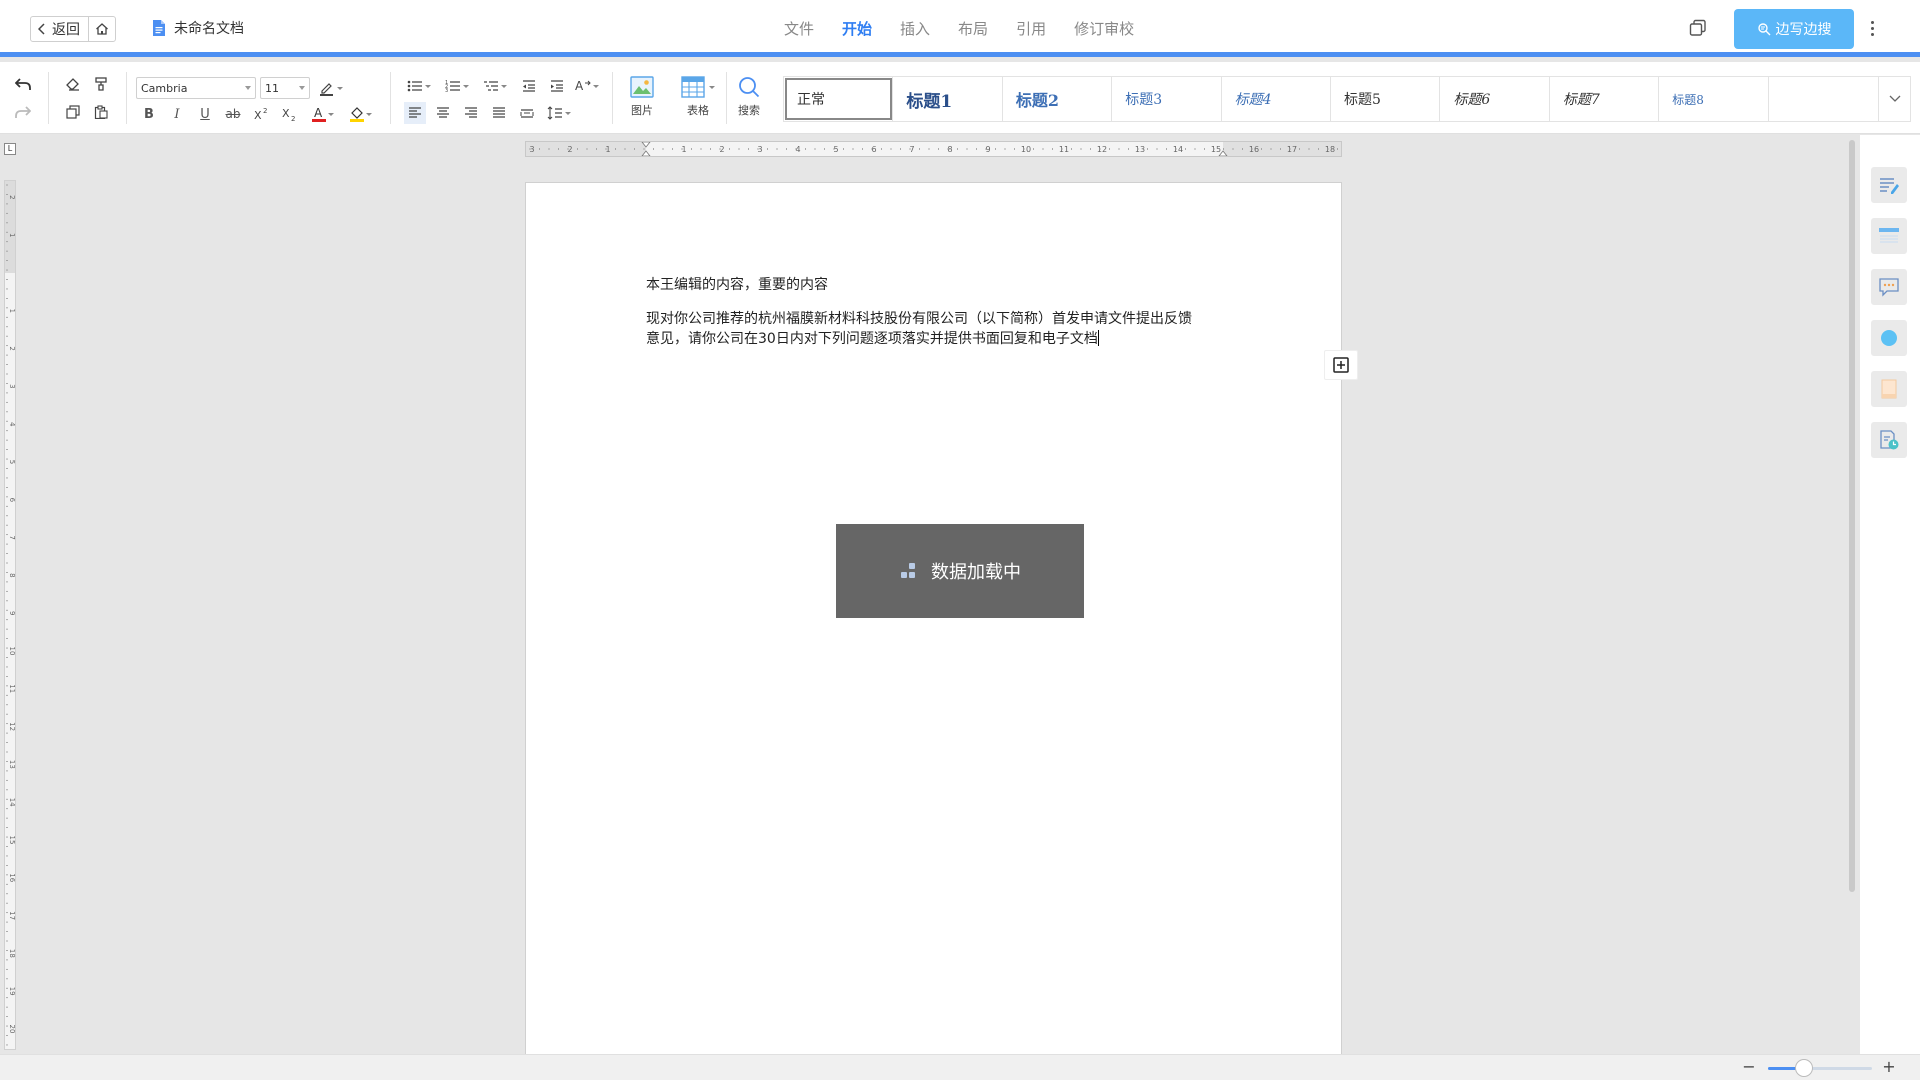 This screenshot has width=1920, height=1080. What do you see at coordinates (209, 29) in the screenshot?
I see `document-title-text: 未命名文档` at bounding box center [209, 29].